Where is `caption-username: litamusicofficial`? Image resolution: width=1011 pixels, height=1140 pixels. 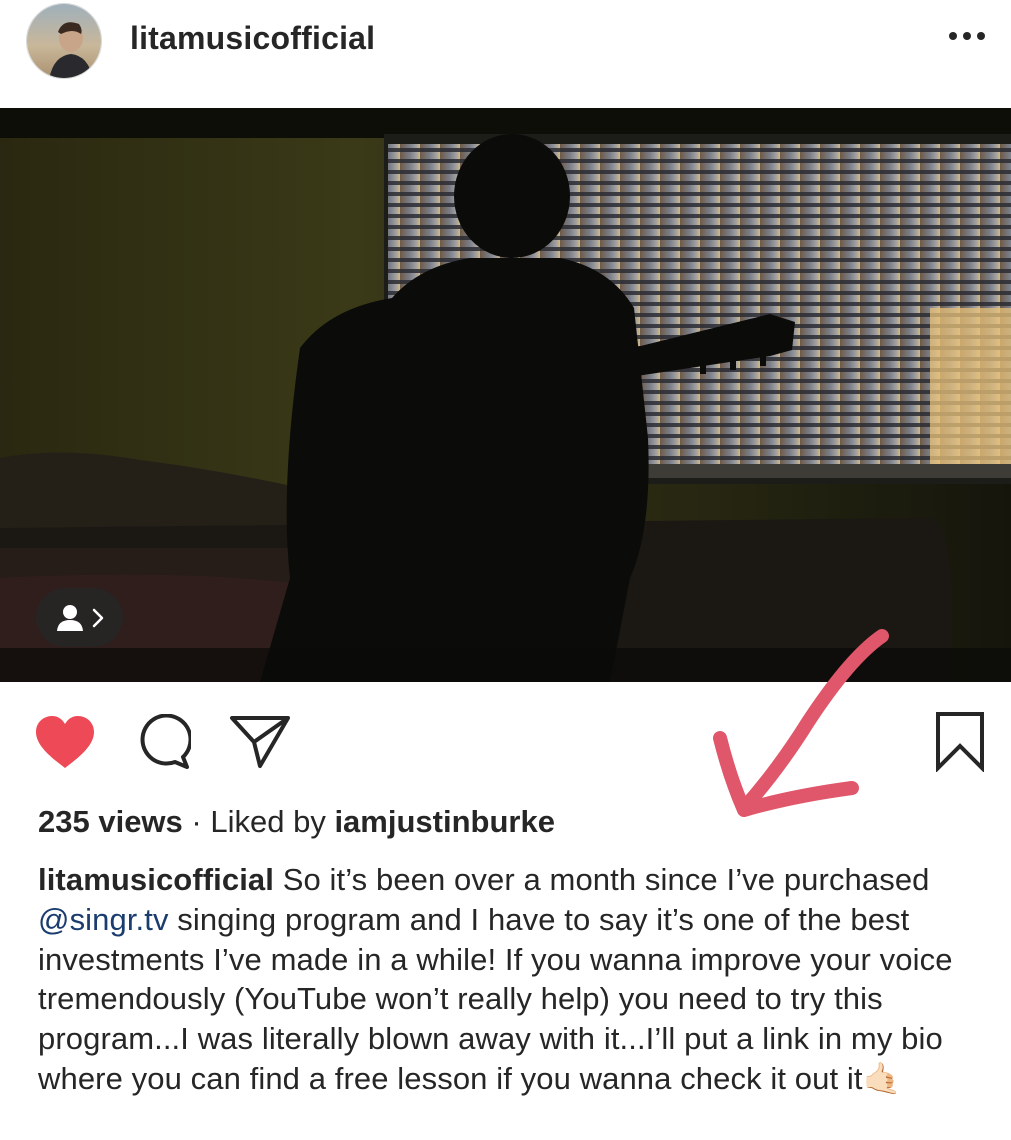
caption-username: litamusicofficial is located at coordinates (156, 879).